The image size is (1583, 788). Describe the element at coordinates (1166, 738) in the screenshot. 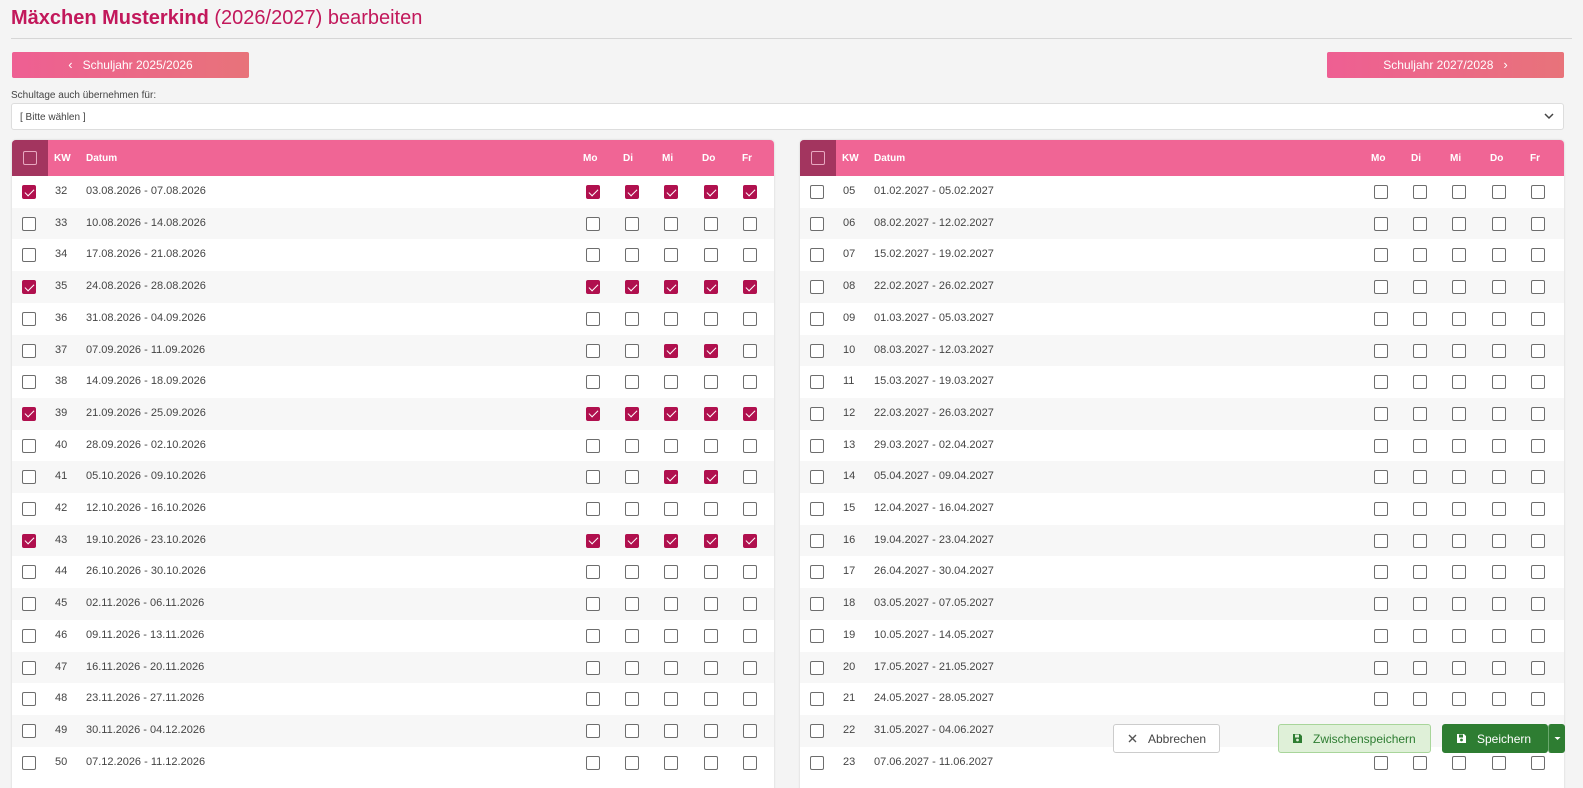

I see `cancel-button: Abbrechen` at that location.